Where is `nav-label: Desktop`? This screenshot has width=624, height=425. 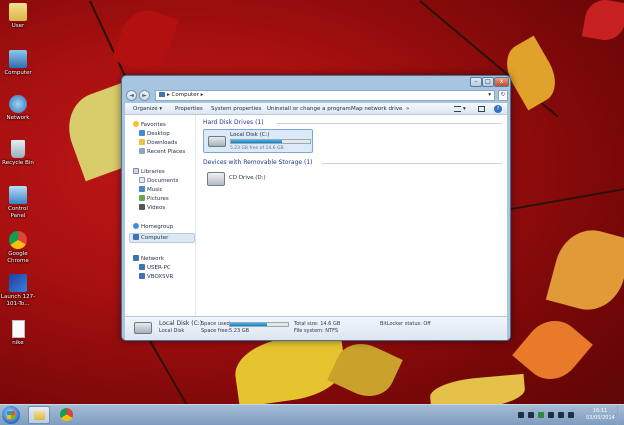
nav-label: Desktop is located at coordinates (158, 134).